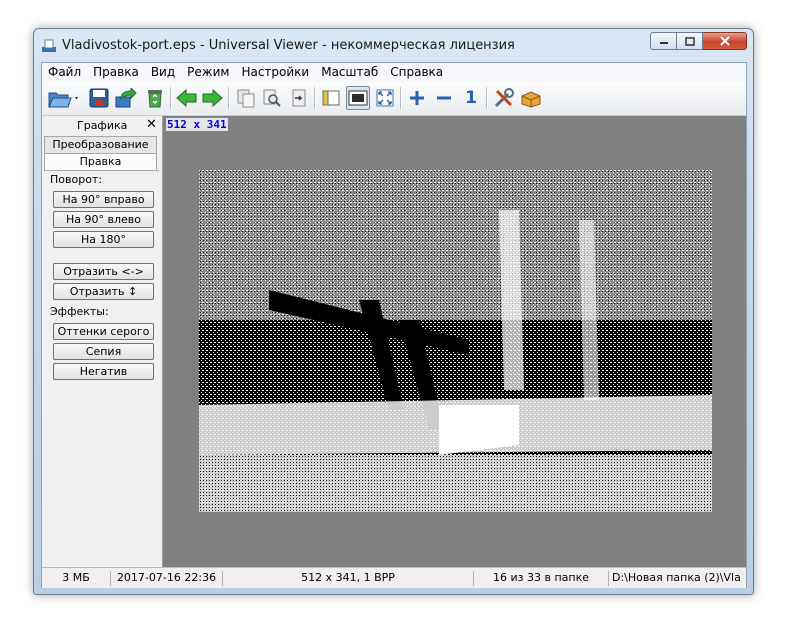 The image size is (787, 629). I want to click on save-icon, so click(99, 98).